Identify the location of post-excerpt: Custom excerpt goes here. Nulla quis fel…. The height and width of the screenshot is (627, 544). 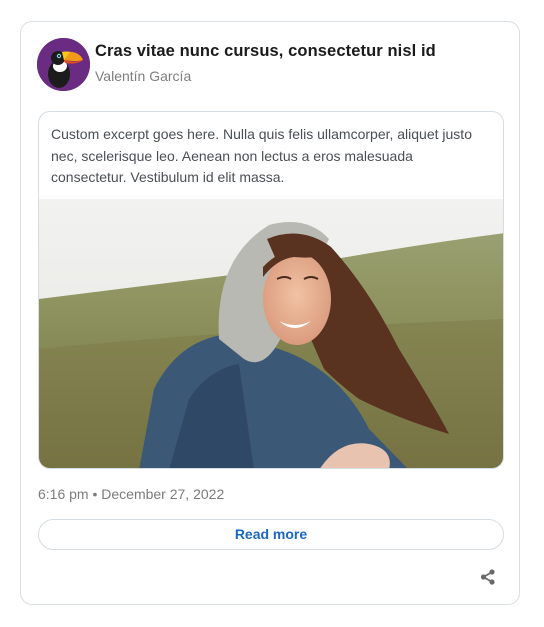
(261, 155).